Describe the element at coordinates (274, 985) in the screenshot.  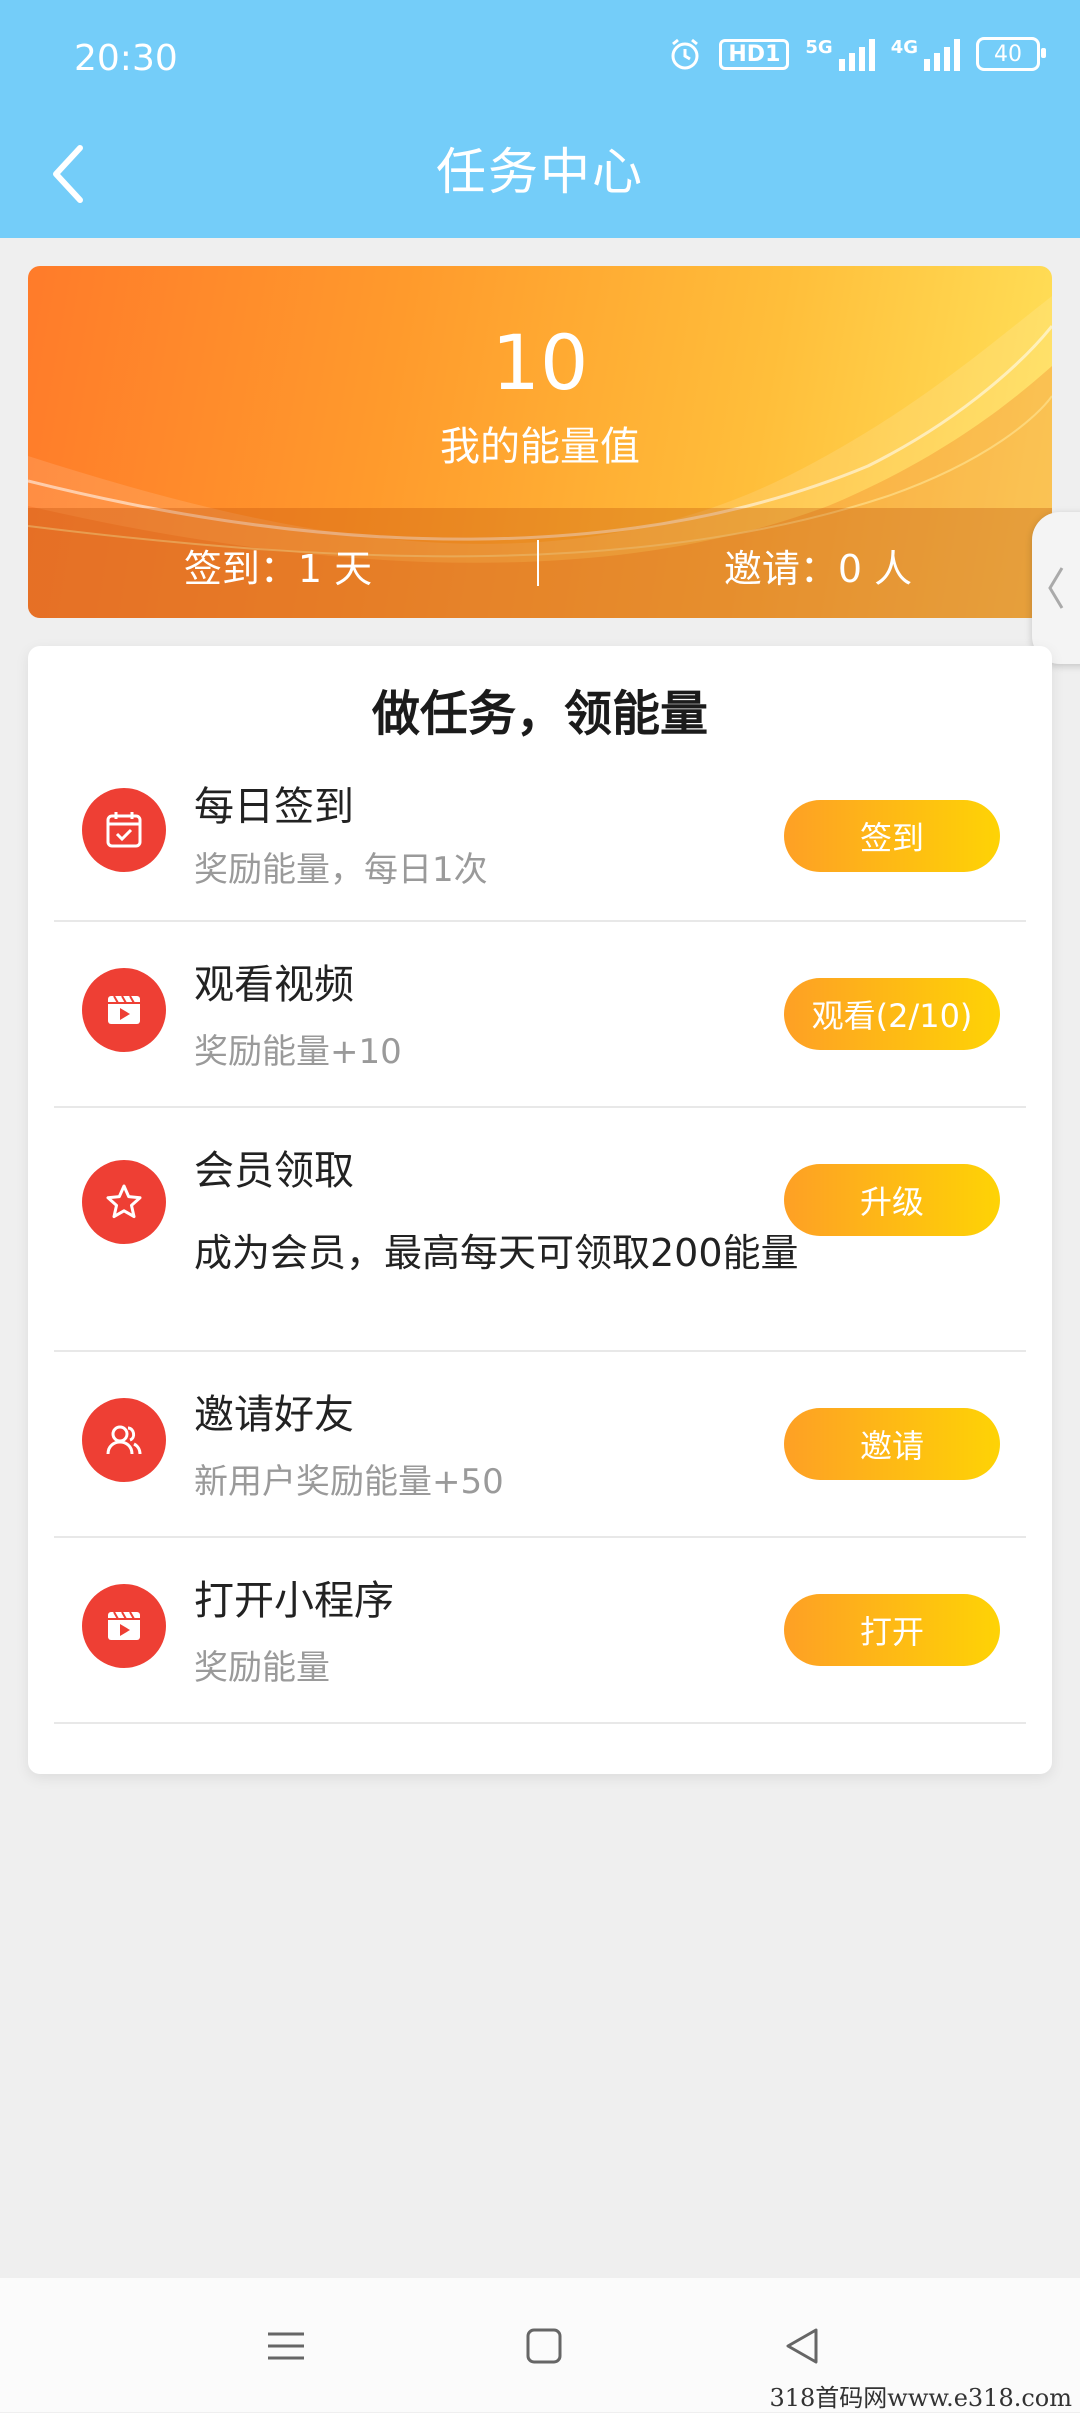
I see `task-name: 观看视频` at that location.